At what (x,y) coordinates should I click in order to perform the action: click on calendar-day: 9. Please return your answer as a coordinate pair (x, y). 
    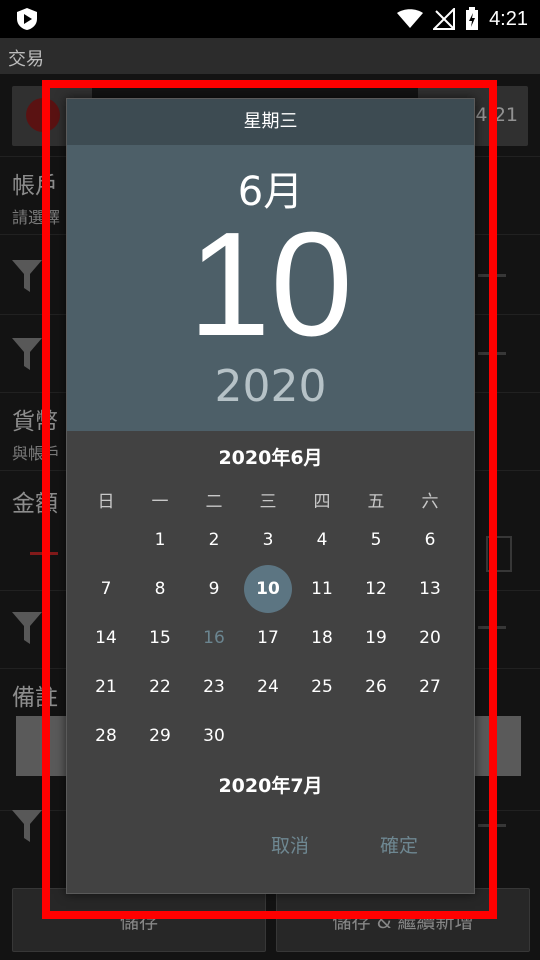
    Looking at the image, I should click on (214, 588).